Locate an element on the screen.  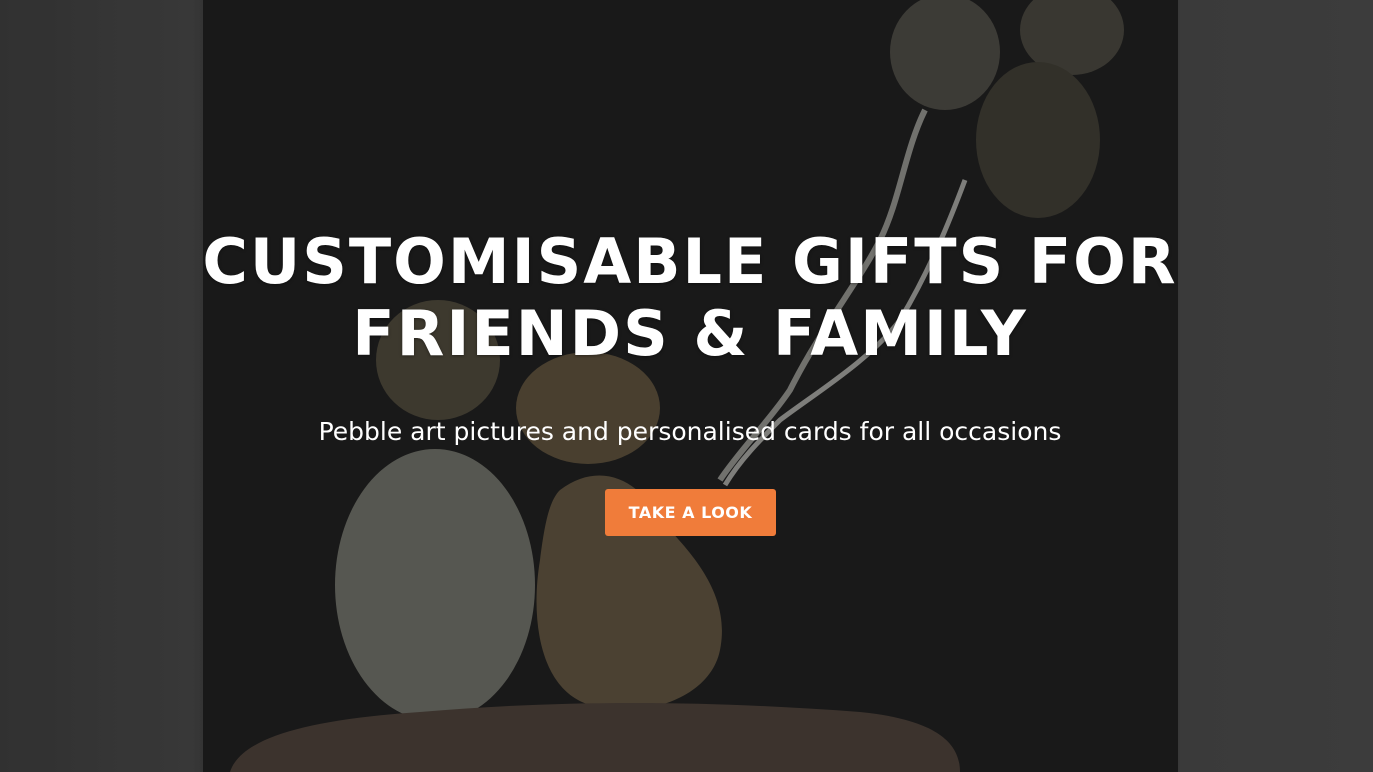
hero-title-line-2: FRIENDS & FAMILY is located at coordinates (690, 333).